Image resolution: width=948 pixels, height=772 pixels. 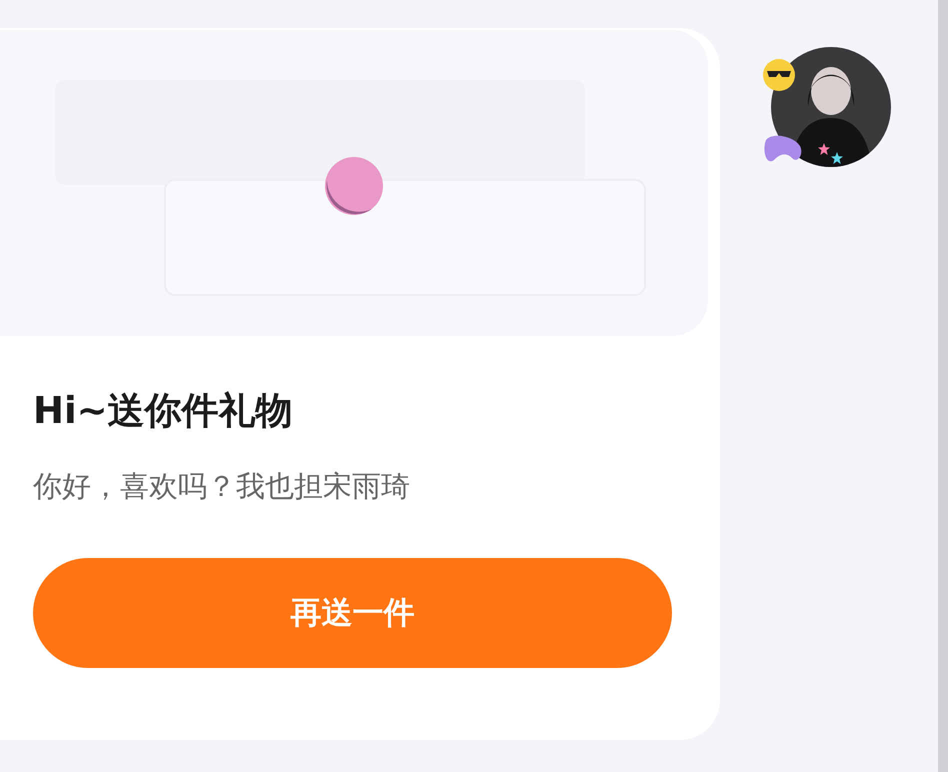 What do you see at coordinates (222, 486) in the screenshot?
I see `message-text: 你好，喜欢吗？我也担宋雨琦` at bounding box center [222, 486].